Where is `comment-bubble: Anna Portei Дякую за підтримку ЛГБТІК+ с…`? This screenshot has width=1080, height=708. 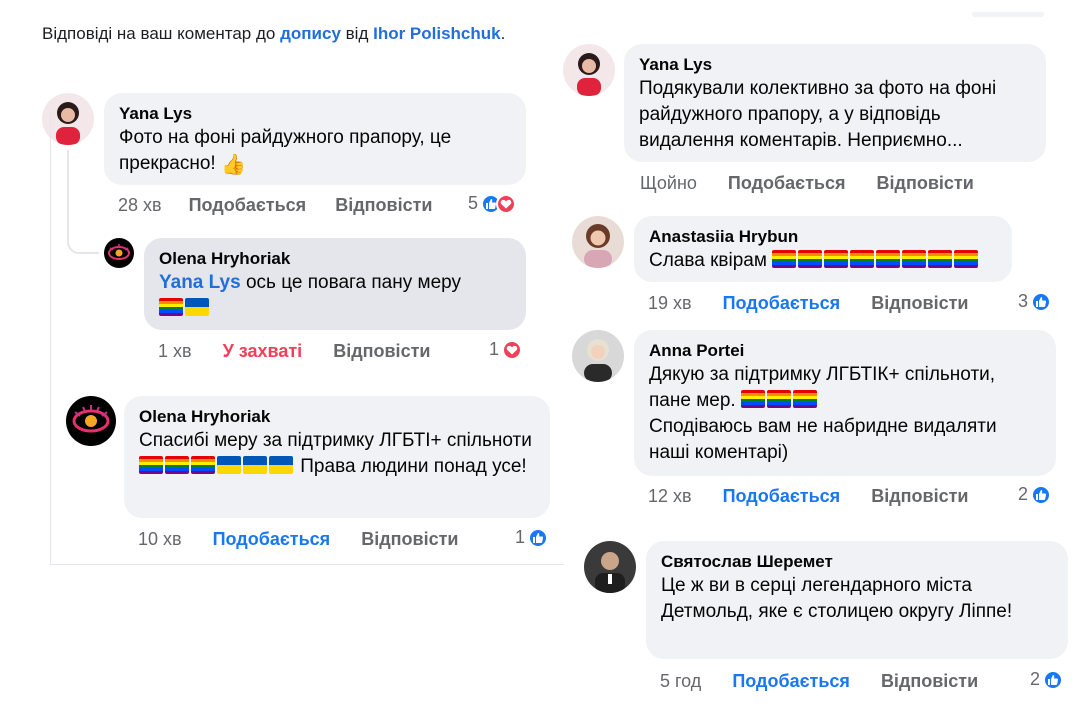
comment-bubble: Anna Portei Дякую за підтримку ЛГБТІК+ с… is located at coordinates (845, 403).